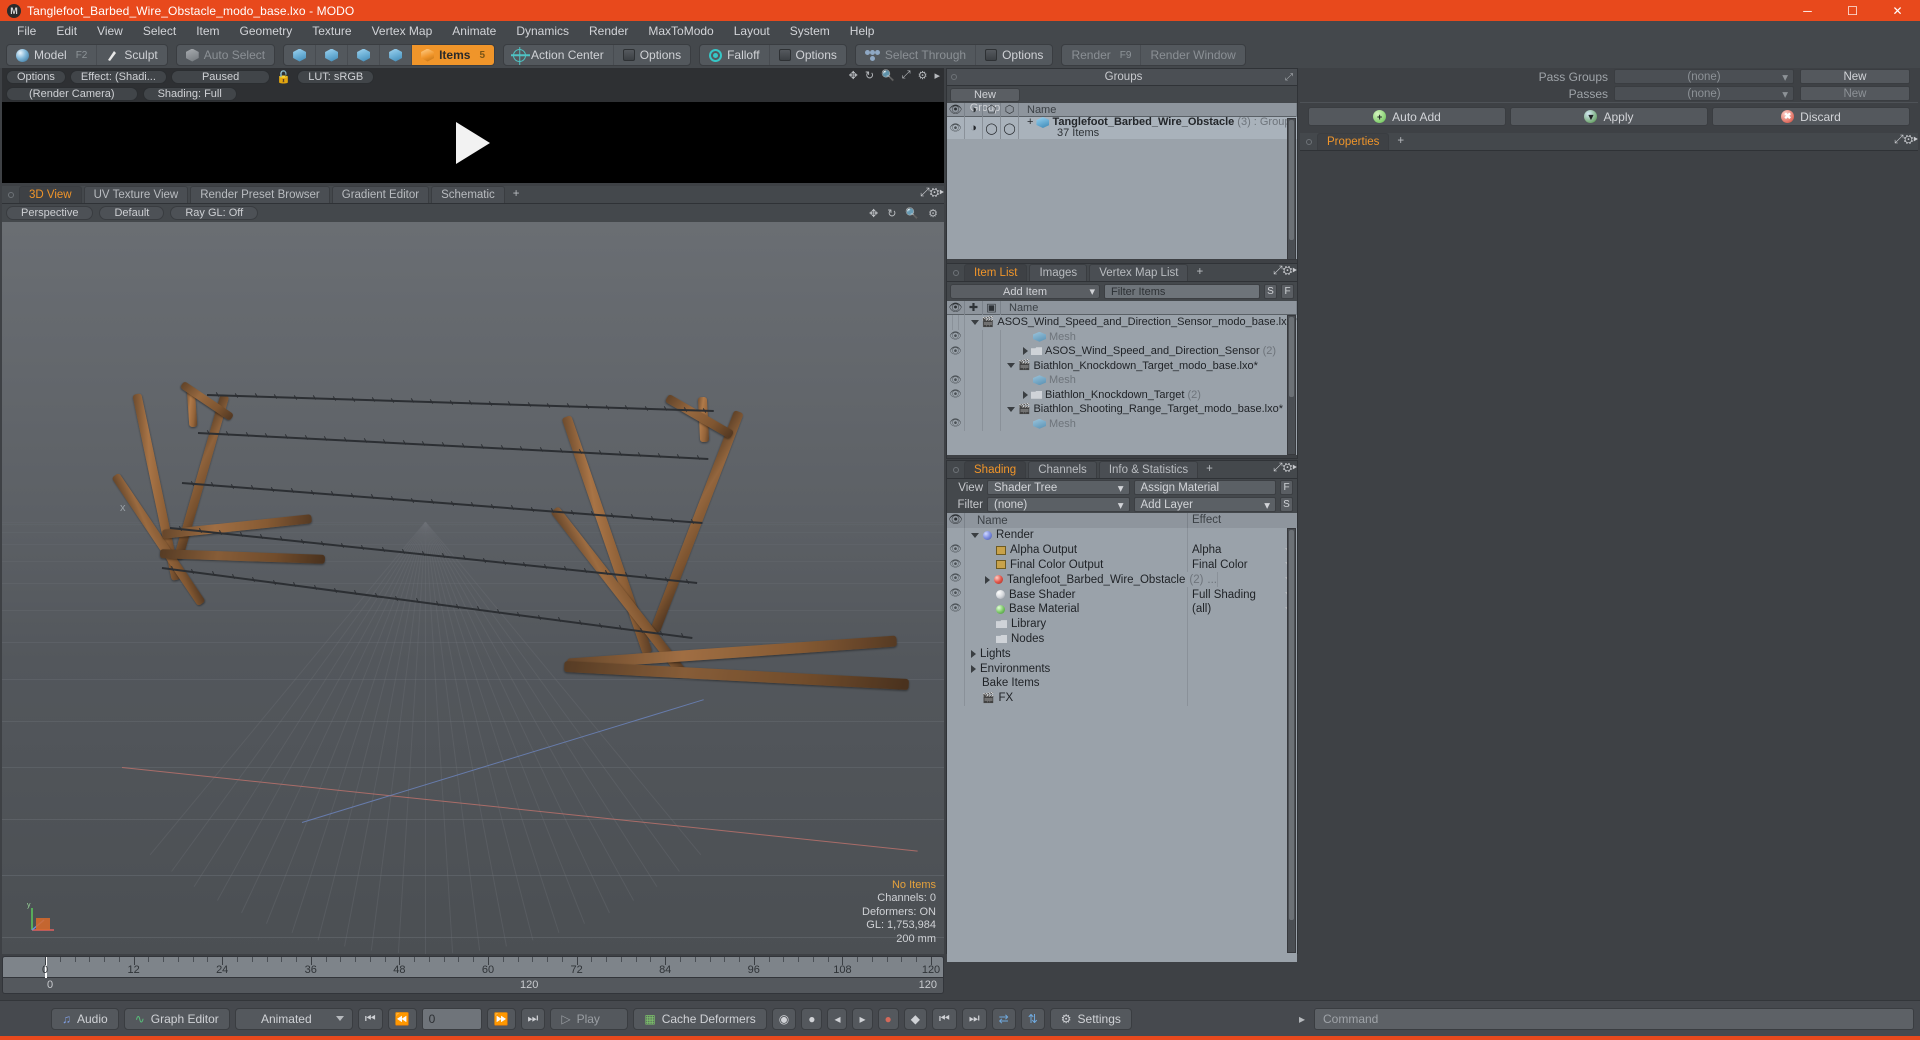 The height and width of the screenshot is (1040, 1920). What do you see at coordinates (1122, 550) in the screenshot?
I see `shader-tree-row: 👁 Alpha Output Alpha` at bounding box center [1122, 550].